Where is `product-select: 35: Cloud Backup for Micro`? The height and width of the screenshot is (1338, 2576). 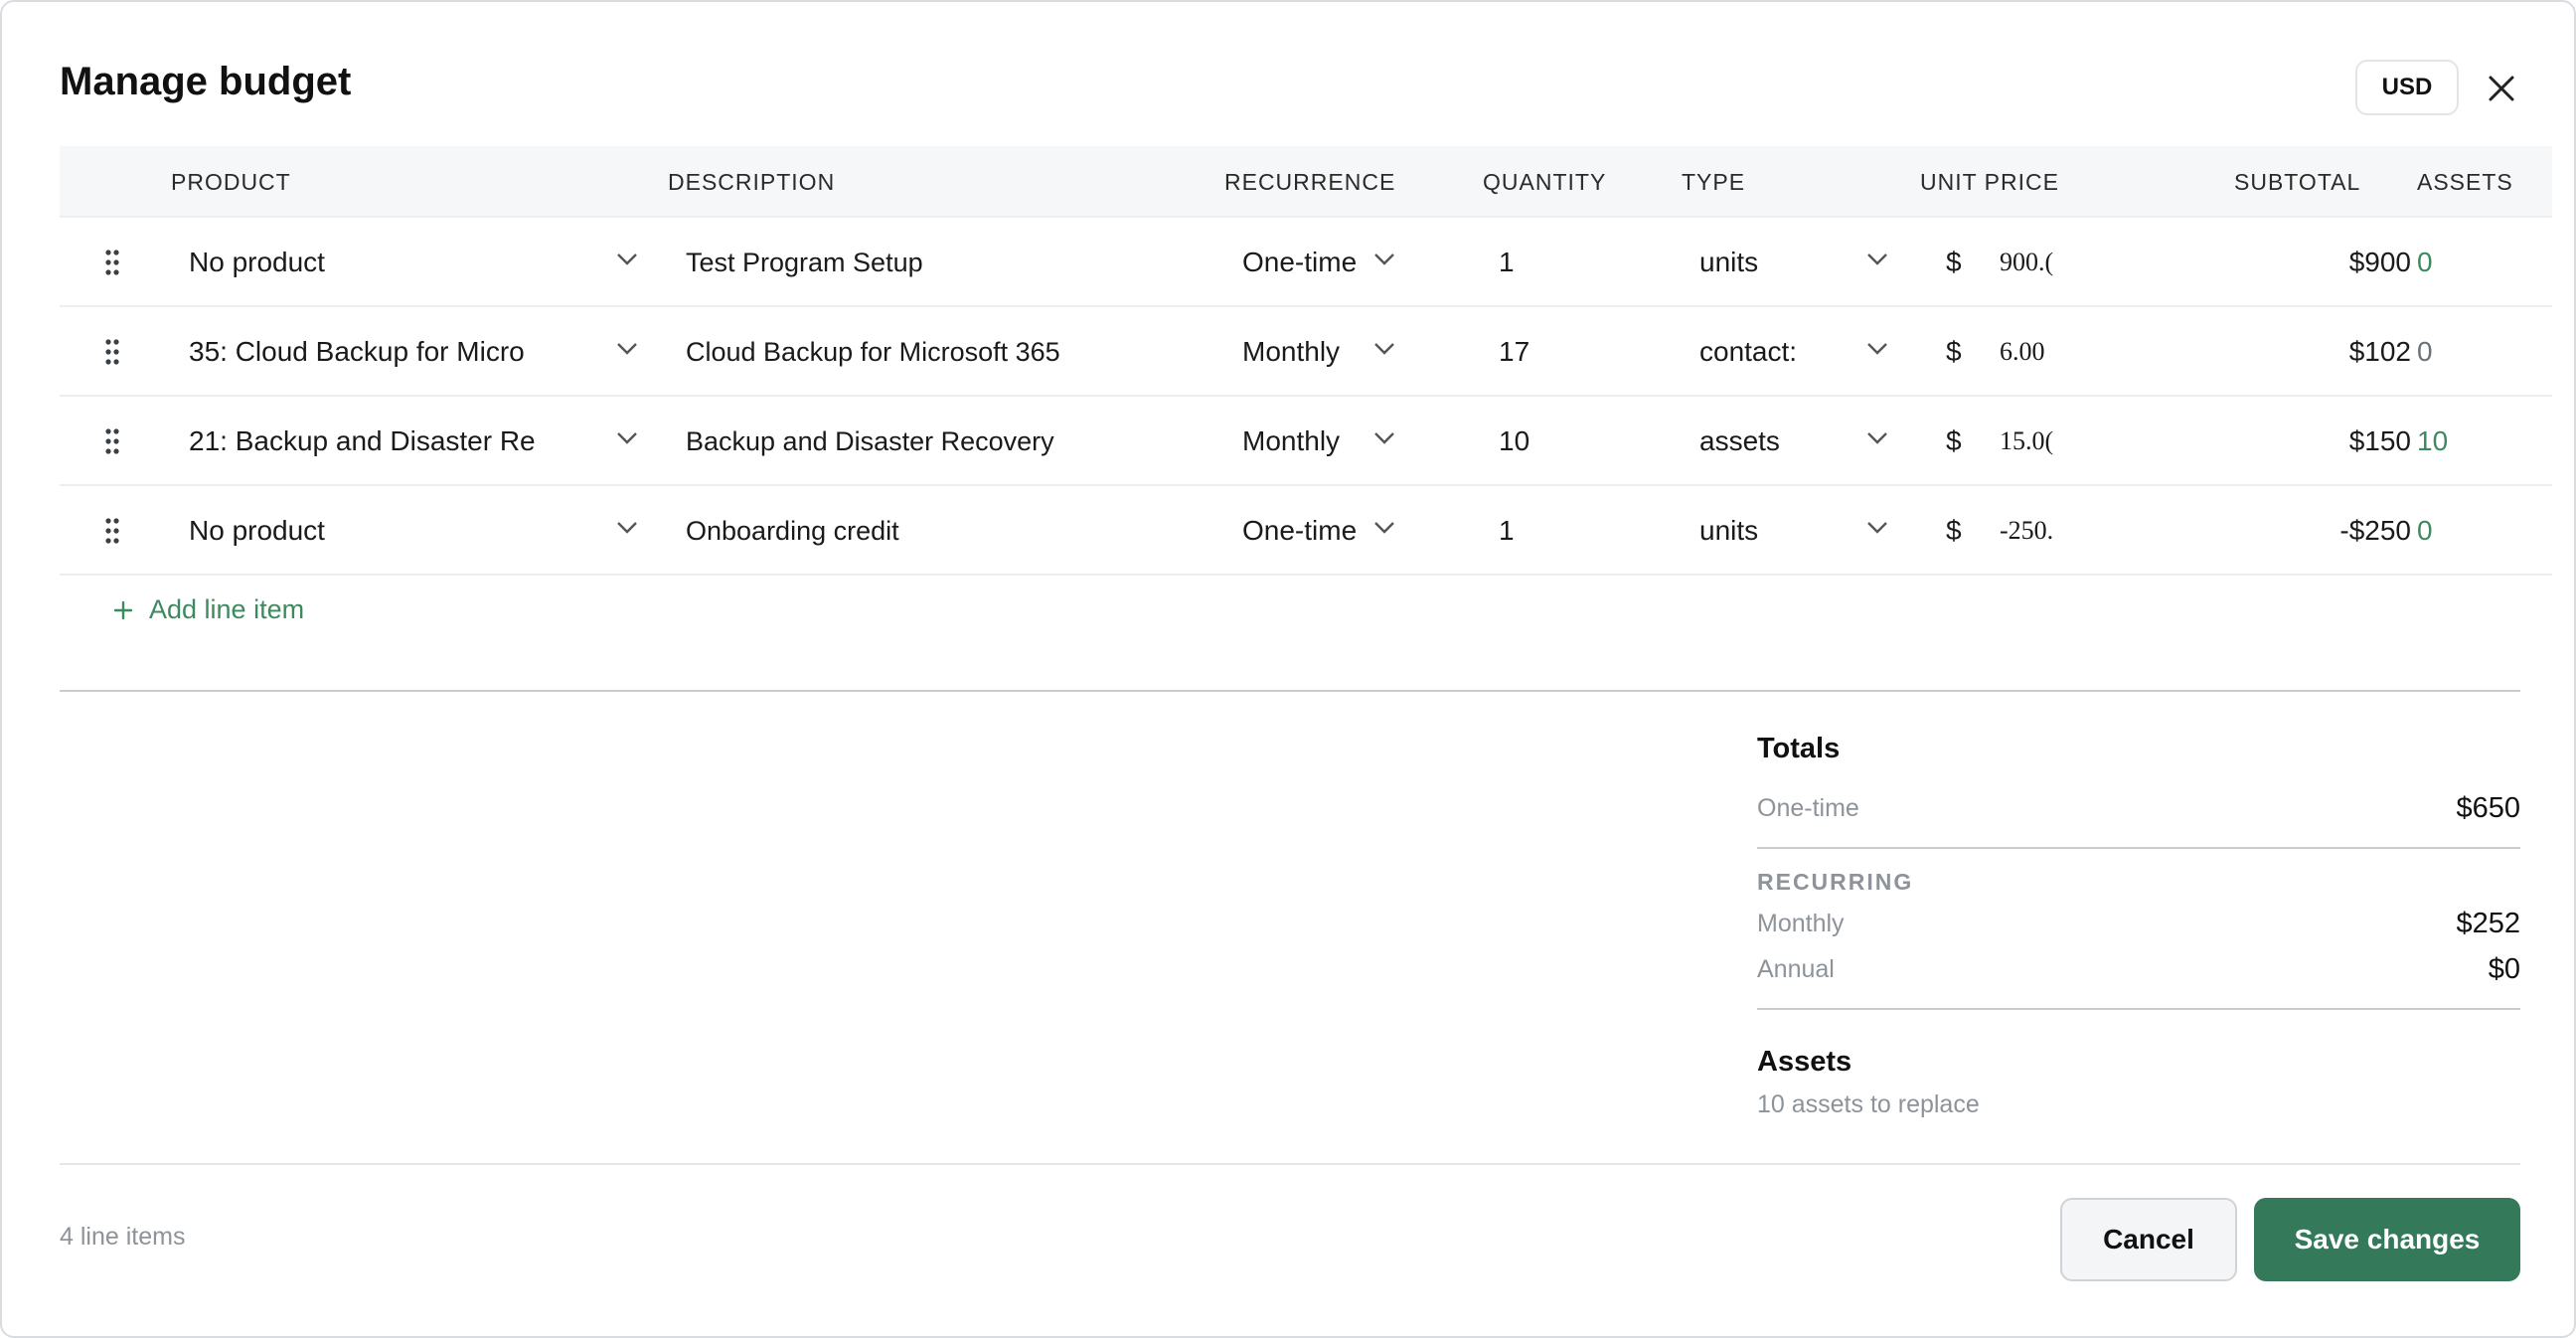
product-select: 35: Cloud Backup for Micro is located at coordinates (417, 352).